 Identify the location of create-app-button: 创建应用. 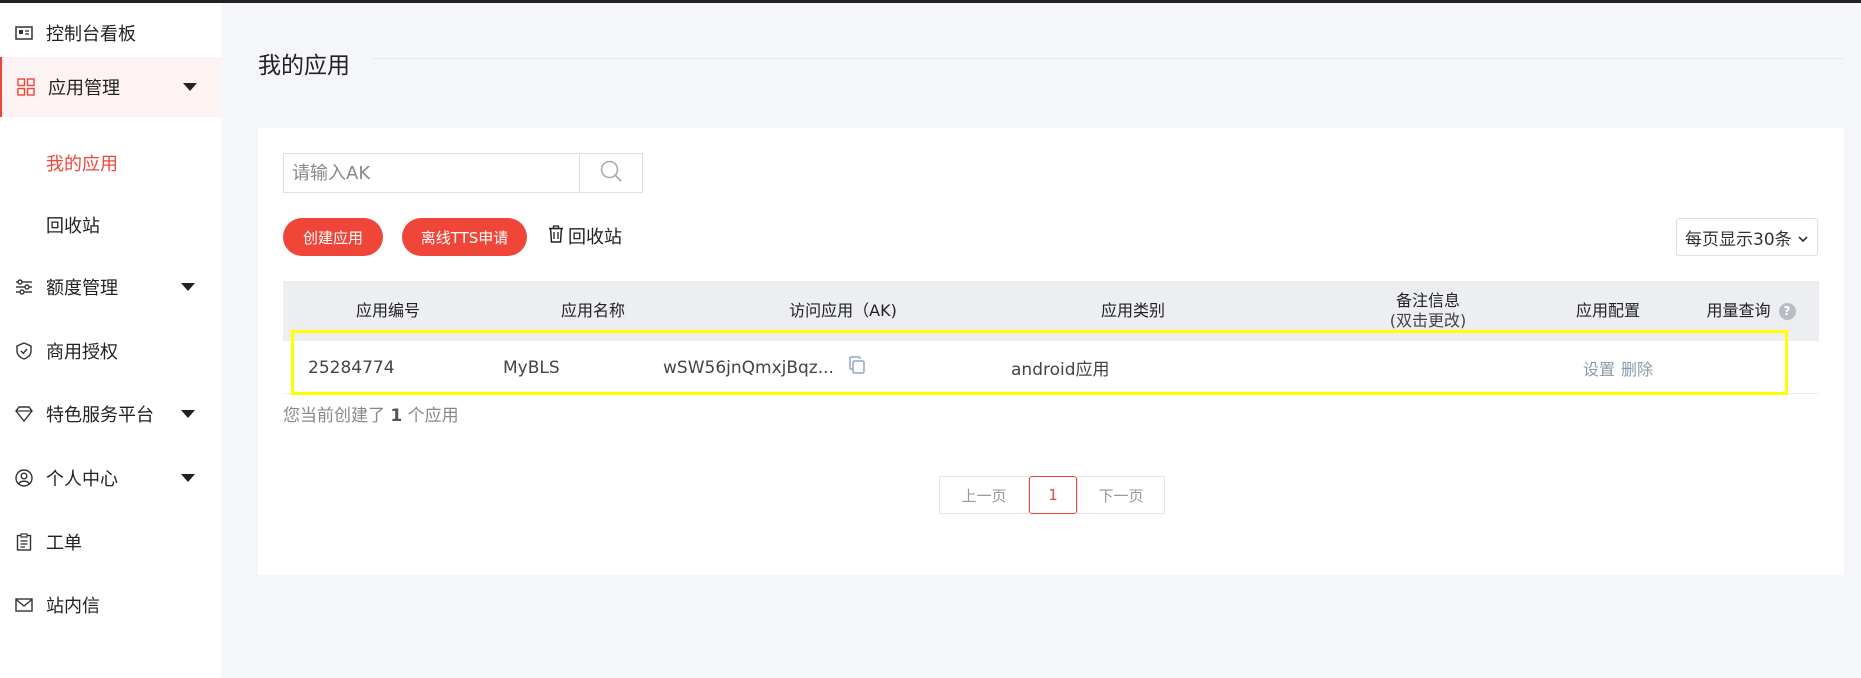
(333, 237).